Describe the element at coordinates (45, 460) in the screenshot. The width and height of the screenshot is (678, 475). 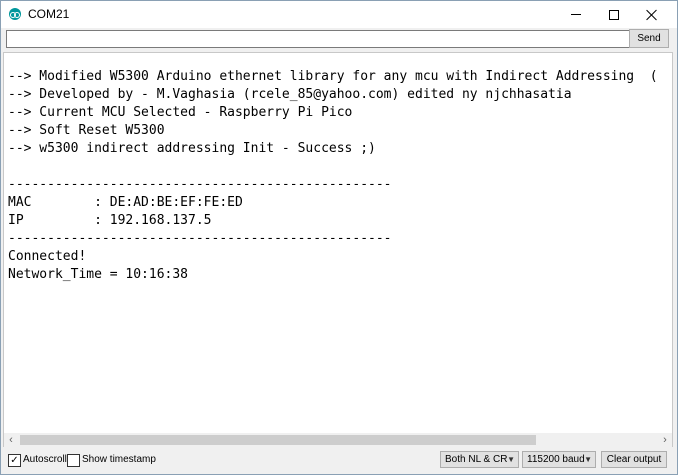
I see `autoscroll-label: Autoscroll` at that location.